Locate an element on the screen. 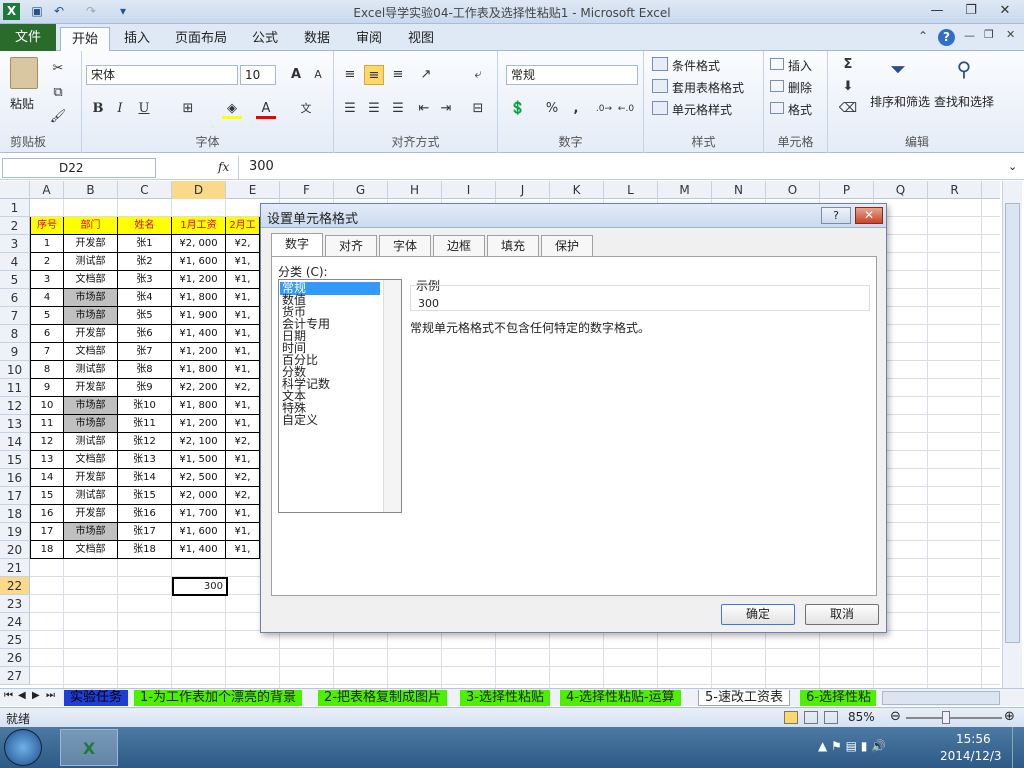 The height and width of the screenshot is (768, 1024). table-cell: 文档部 is located at coordinates (91, 280).